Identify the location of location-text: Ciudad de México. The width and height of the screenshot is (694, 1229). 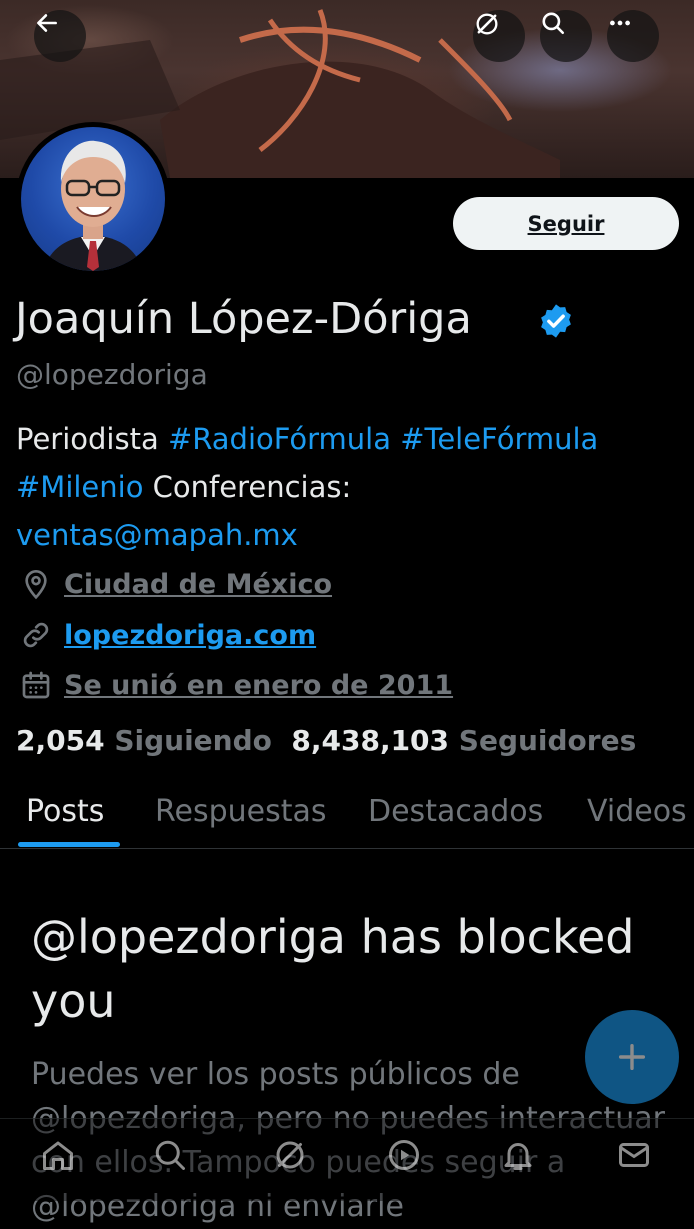
(198, 584).